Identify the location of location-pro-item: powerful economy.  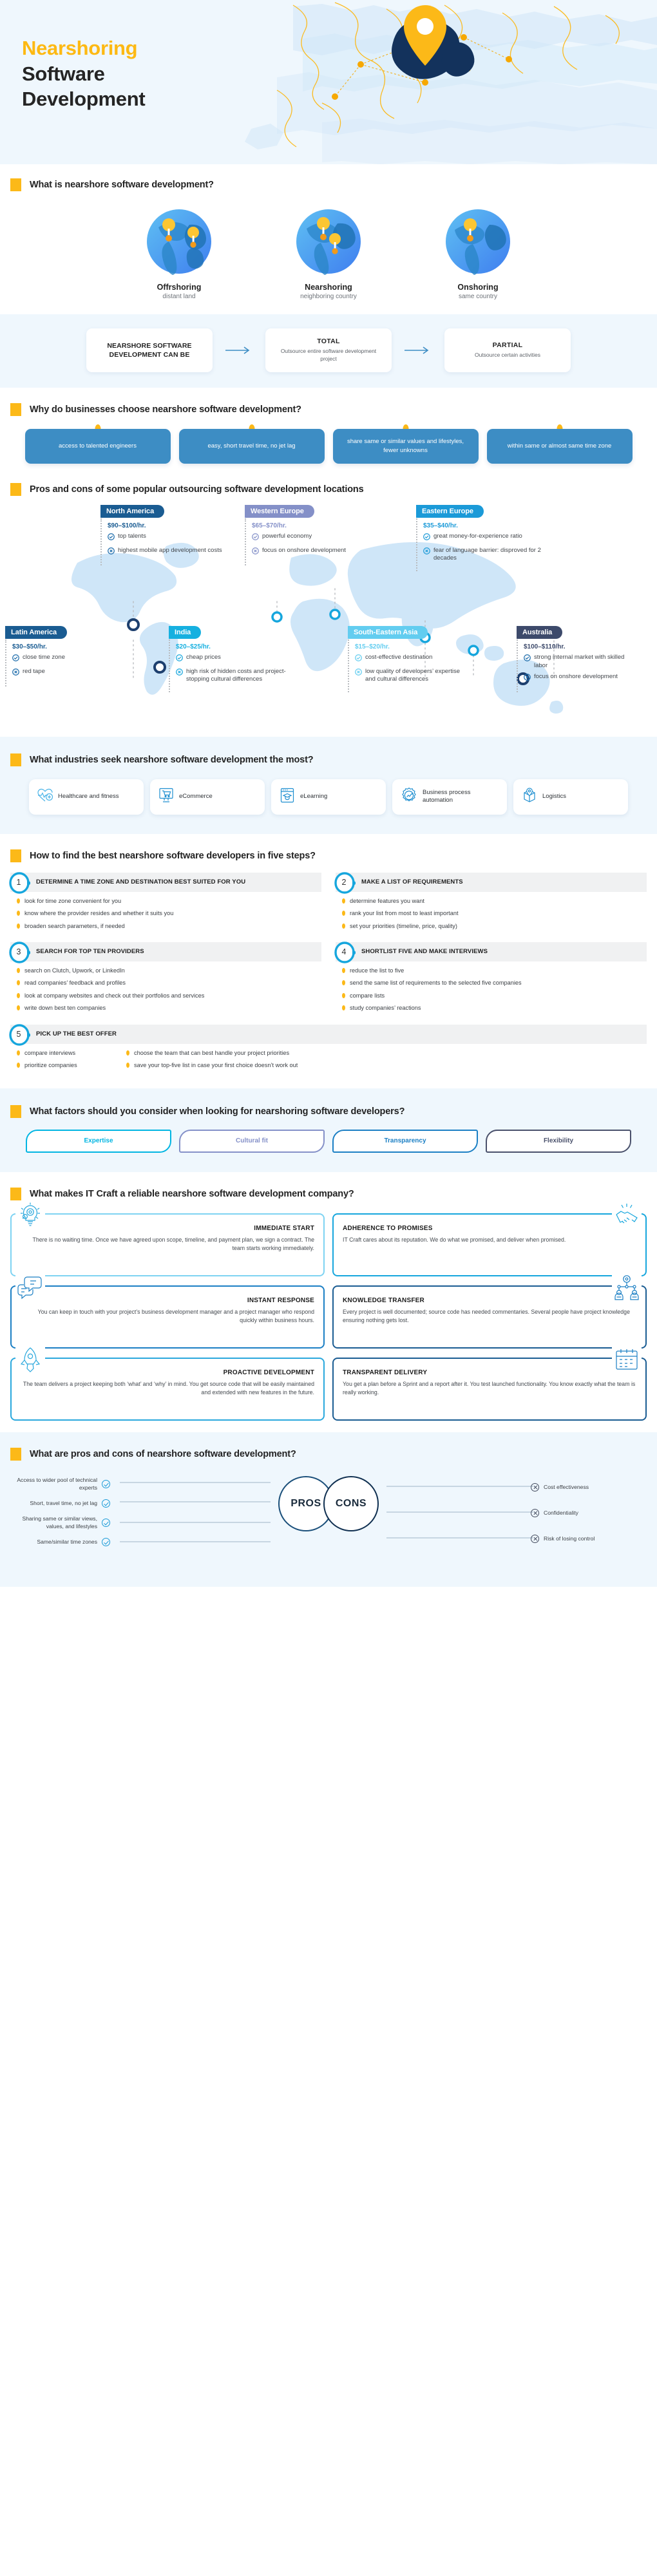
(310, 538).